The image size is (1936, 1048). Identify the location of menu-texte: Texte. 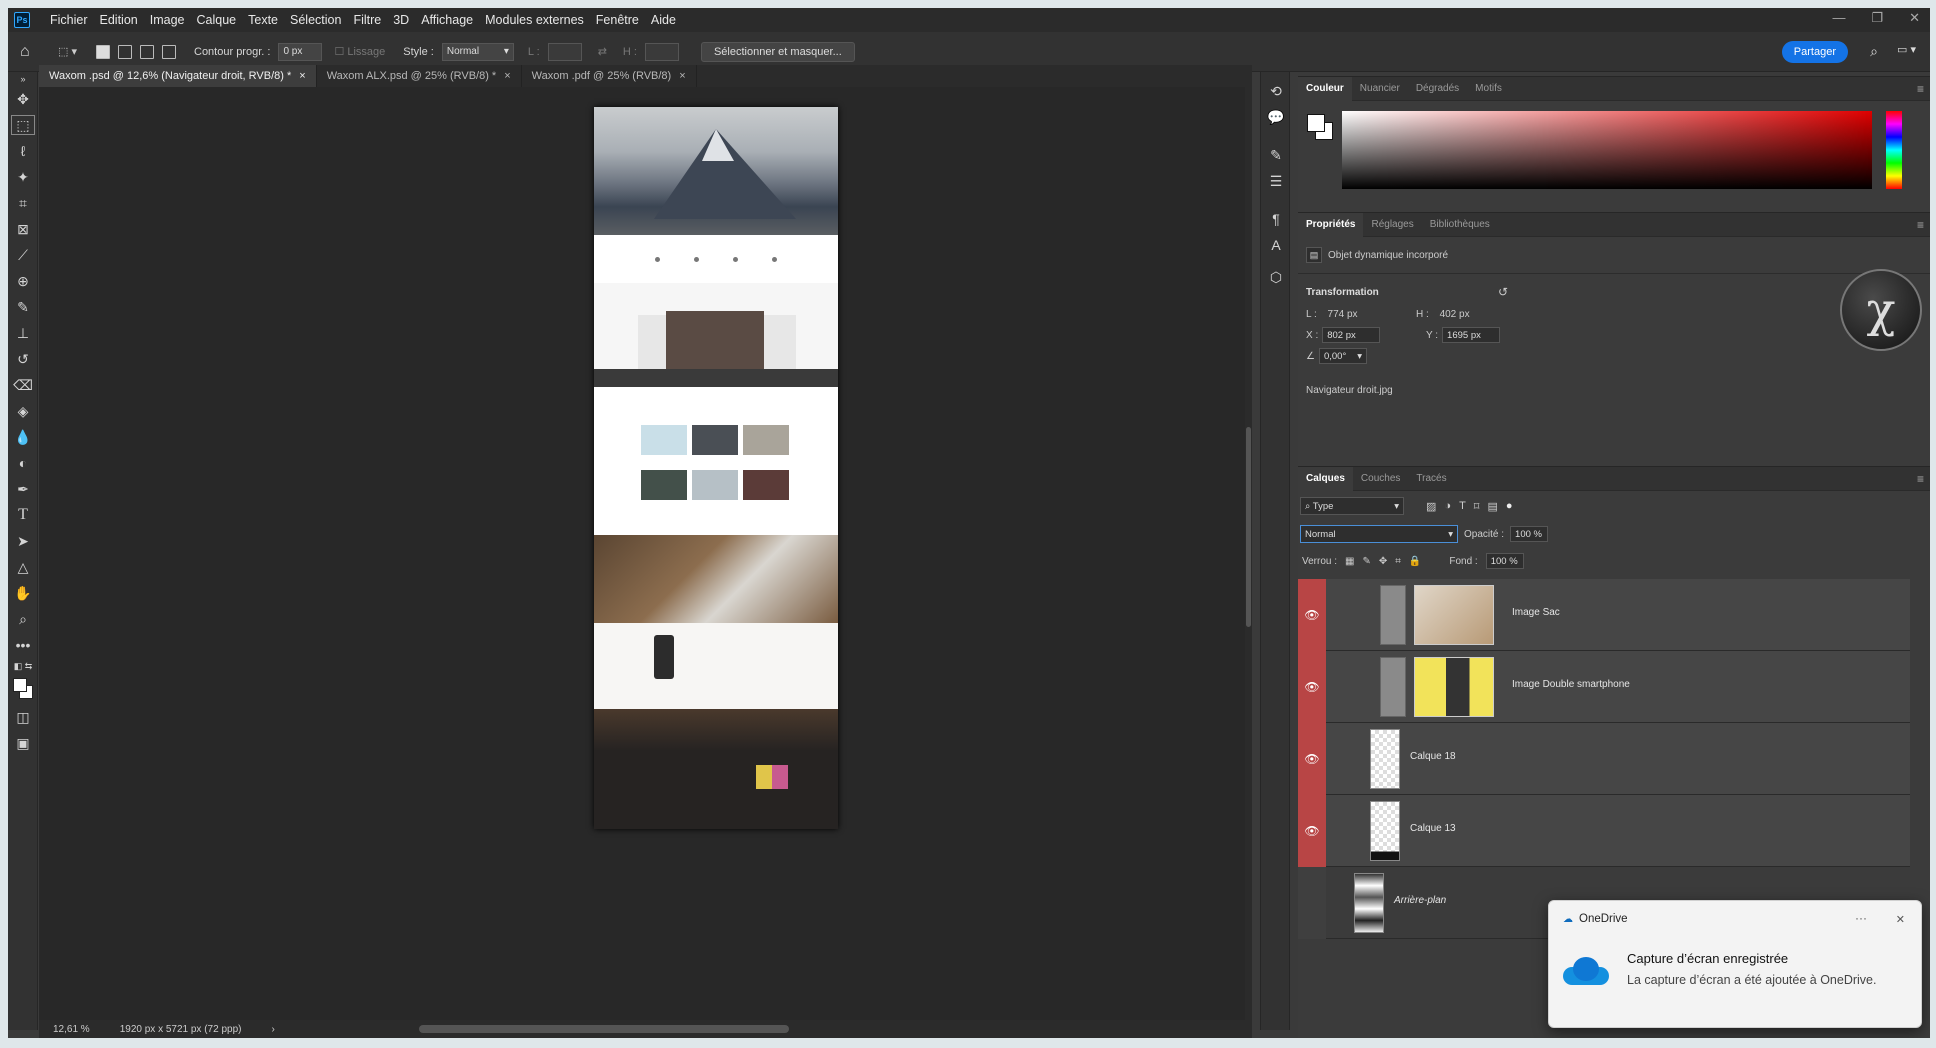
(263, 20).